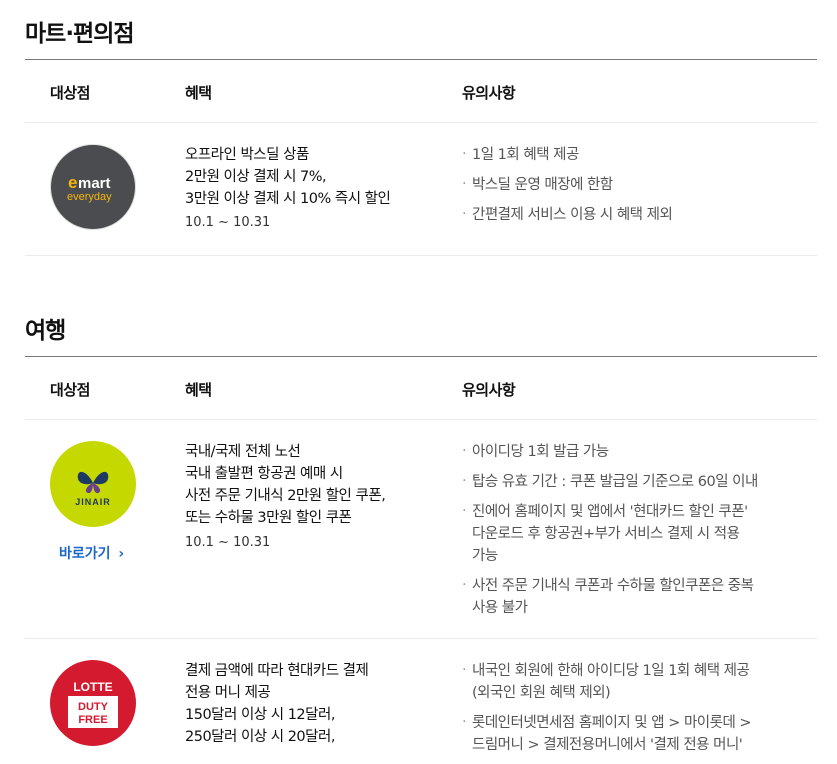 Image resolution: width=837 pixels, height=764 pixels. I want to click on section-title-mart: 마트·편의점, so click(80, 34).